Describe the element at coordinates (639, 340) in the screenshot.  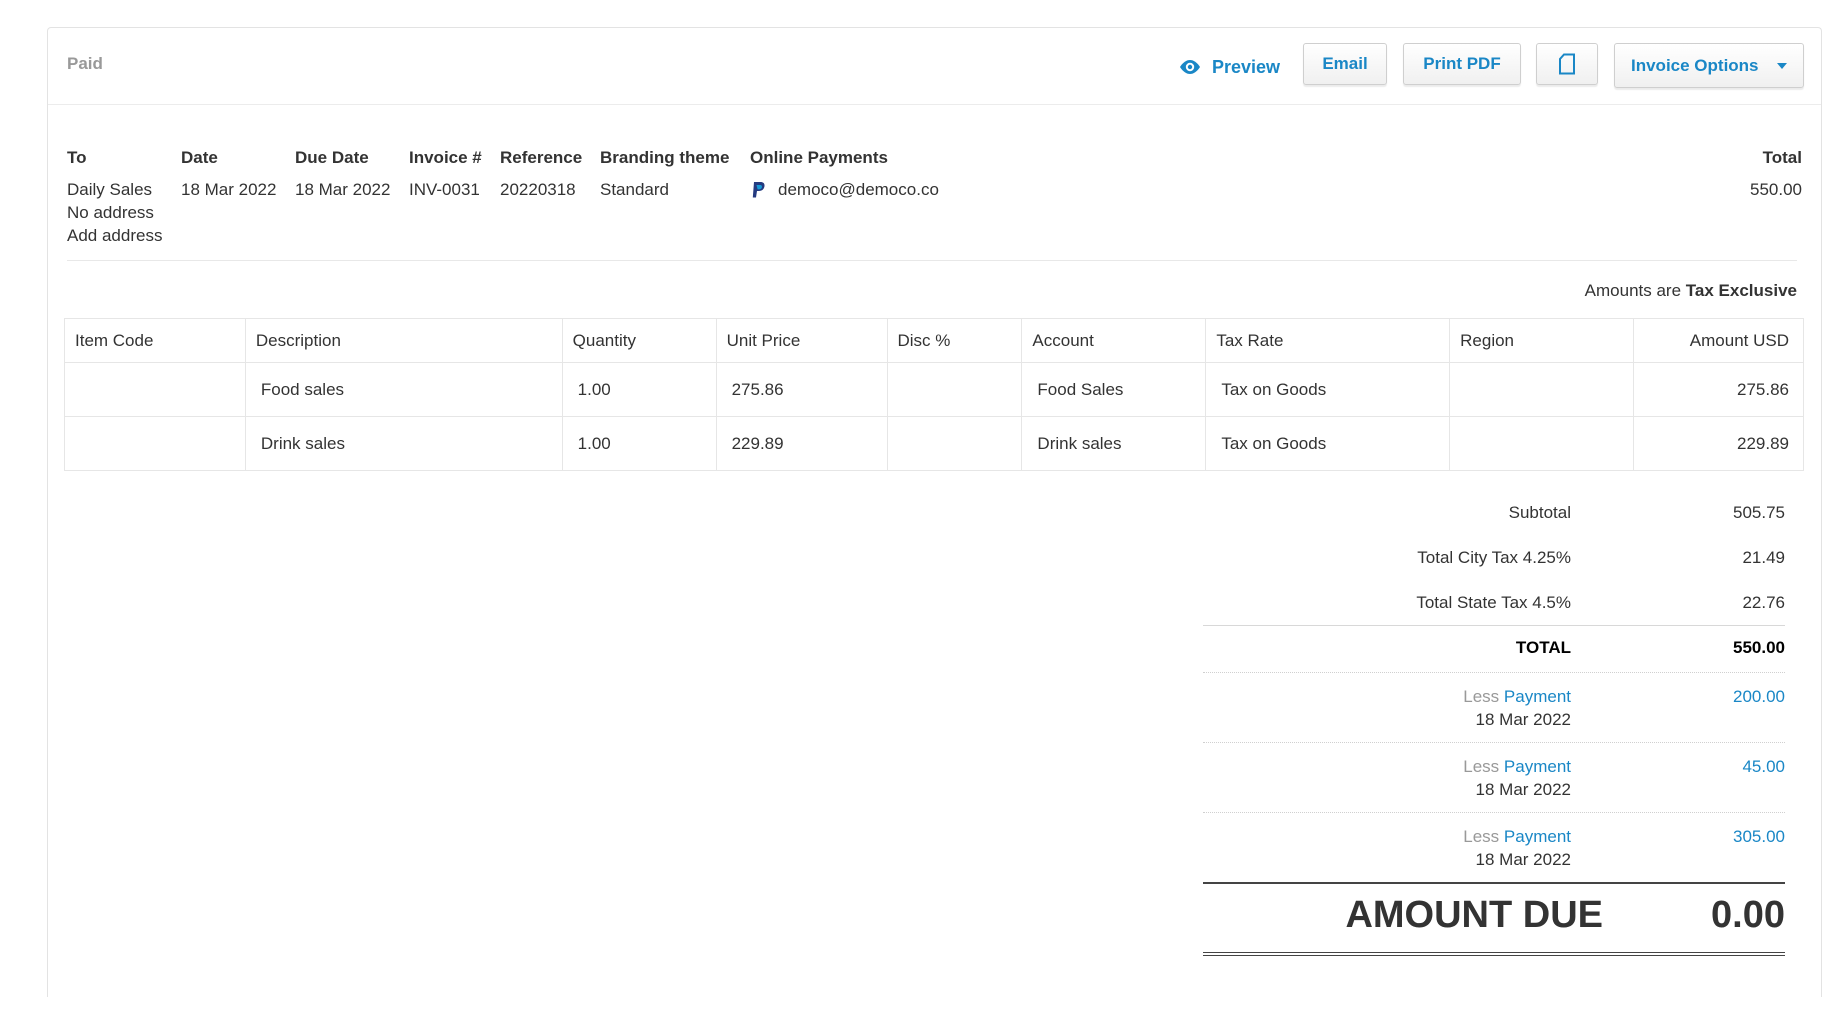
I see `column-header: Quantity` at that location.